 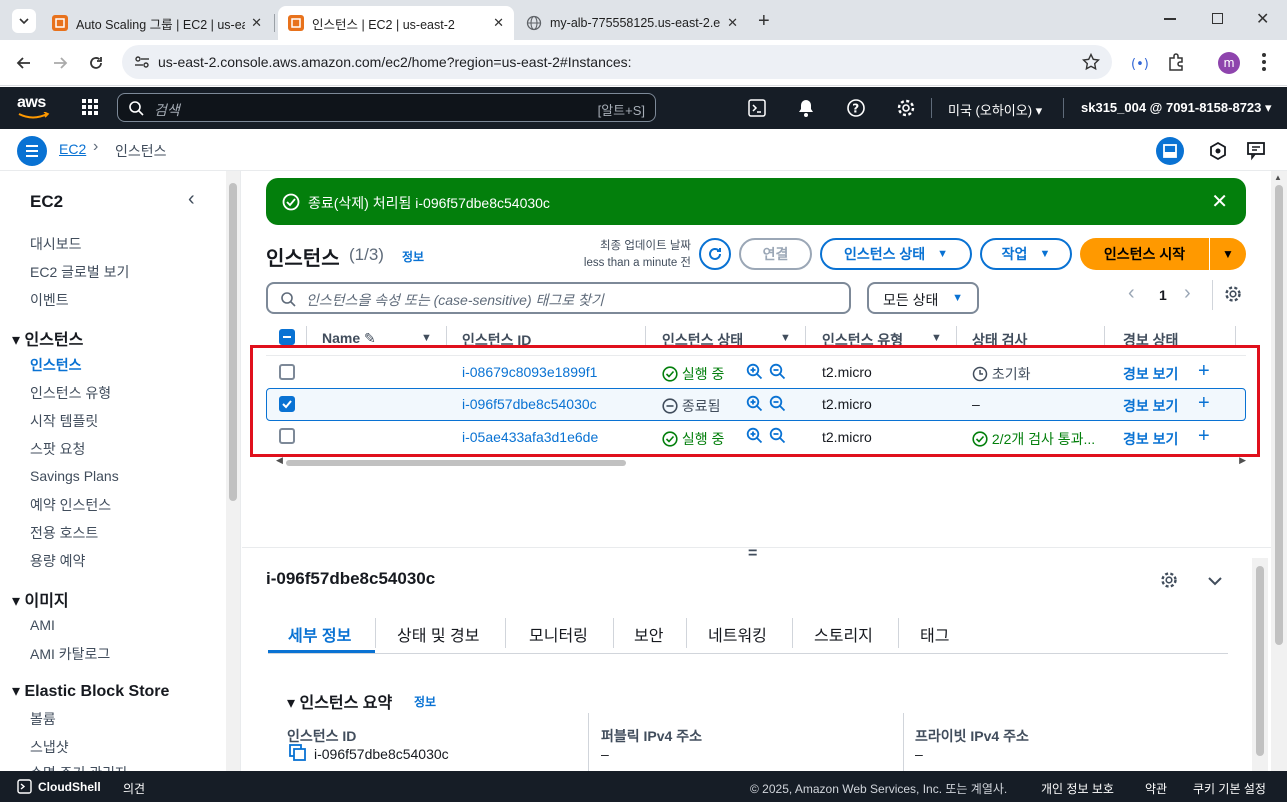 I want to click on tab-storage: 스토리지, so click(x=843, y=634).